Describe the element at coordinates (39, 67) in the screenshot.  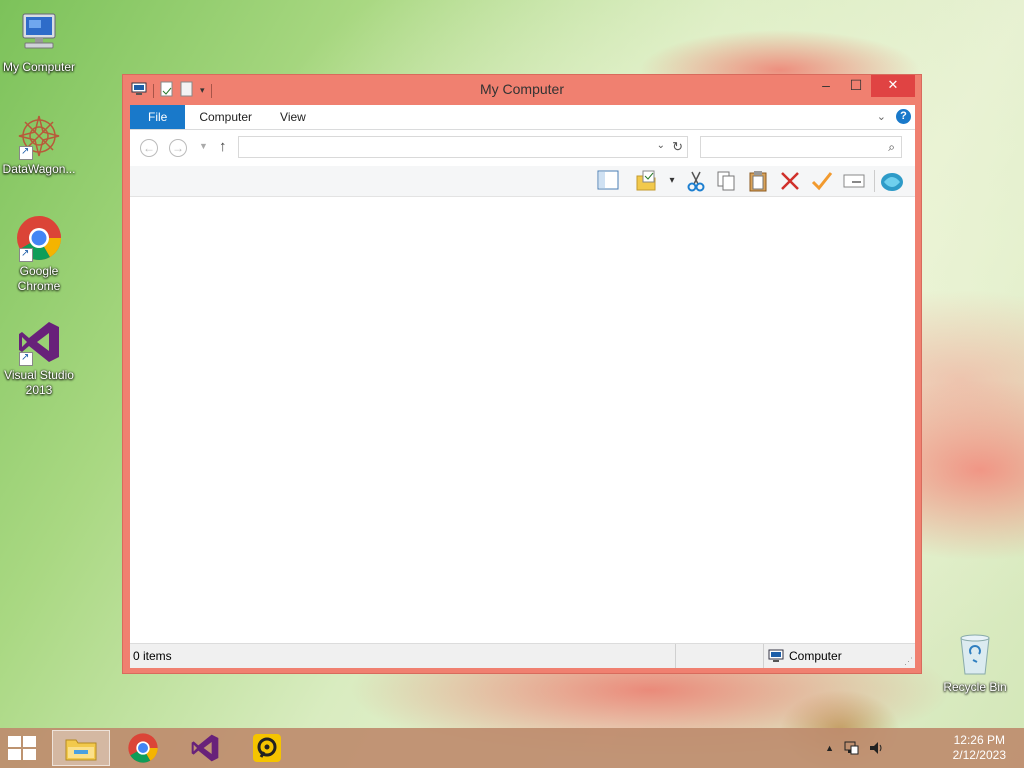
I see `desktop-icon-label: My Computer` at that location.